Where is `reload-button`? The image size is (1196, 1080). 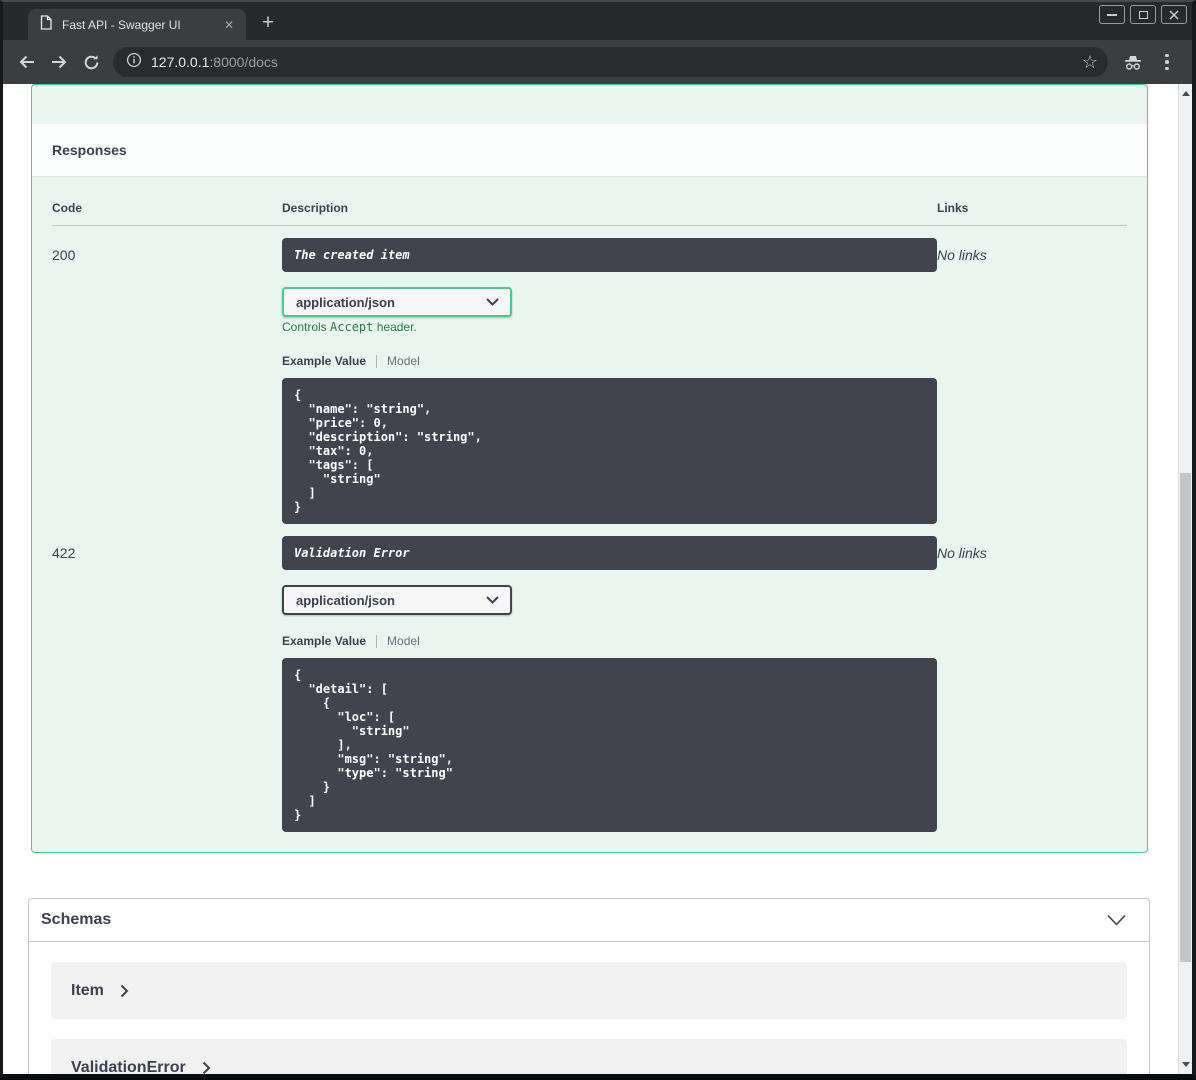
reload-button is located at coordinates (91, 62).